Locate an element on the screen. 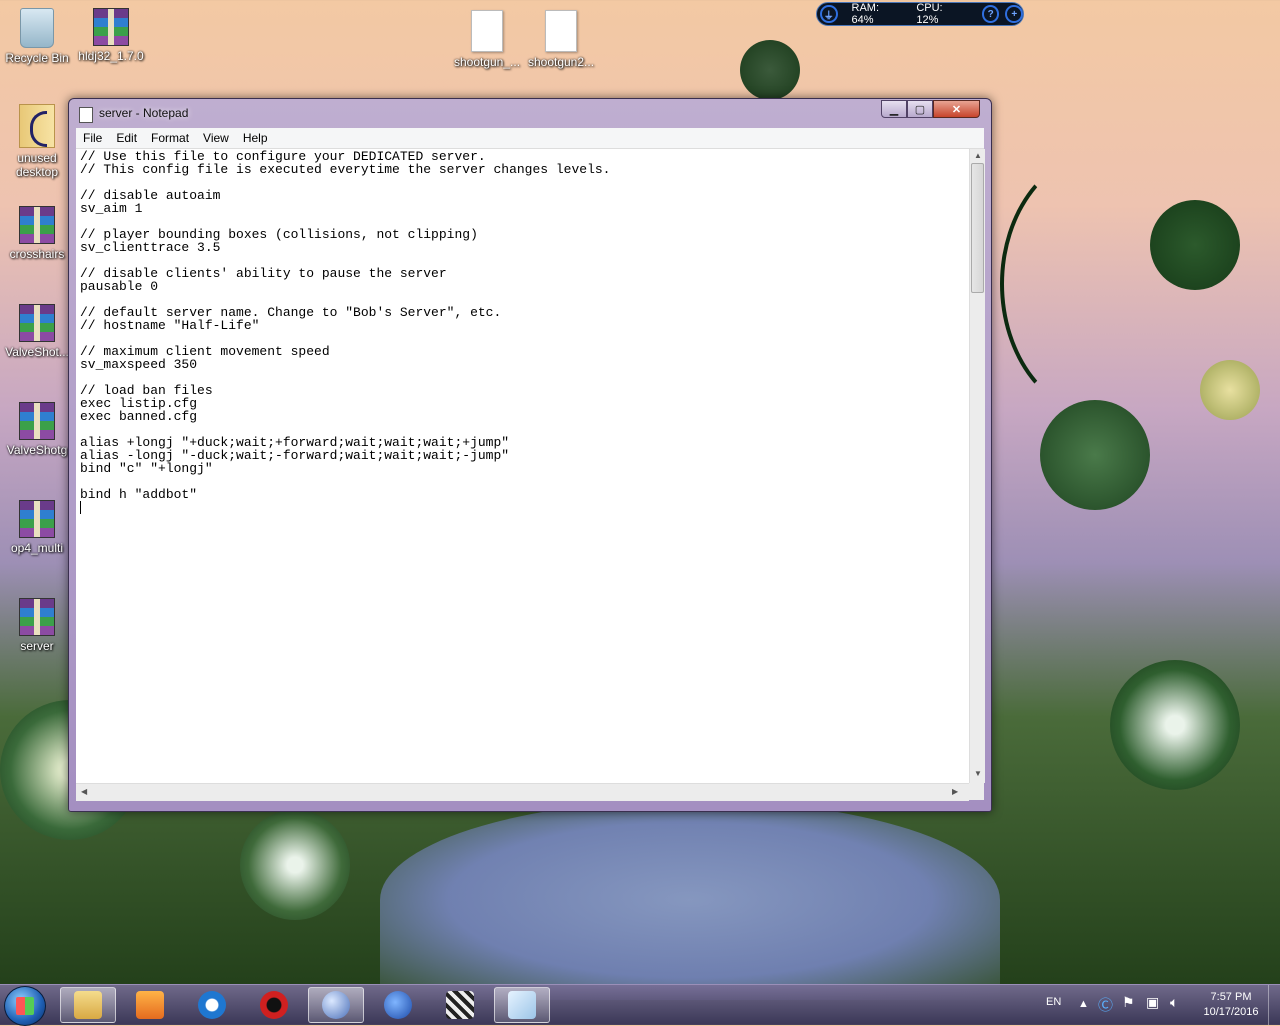 The image size is (1280, 1026). menu-help: Help is located at coordinates (255, 138).